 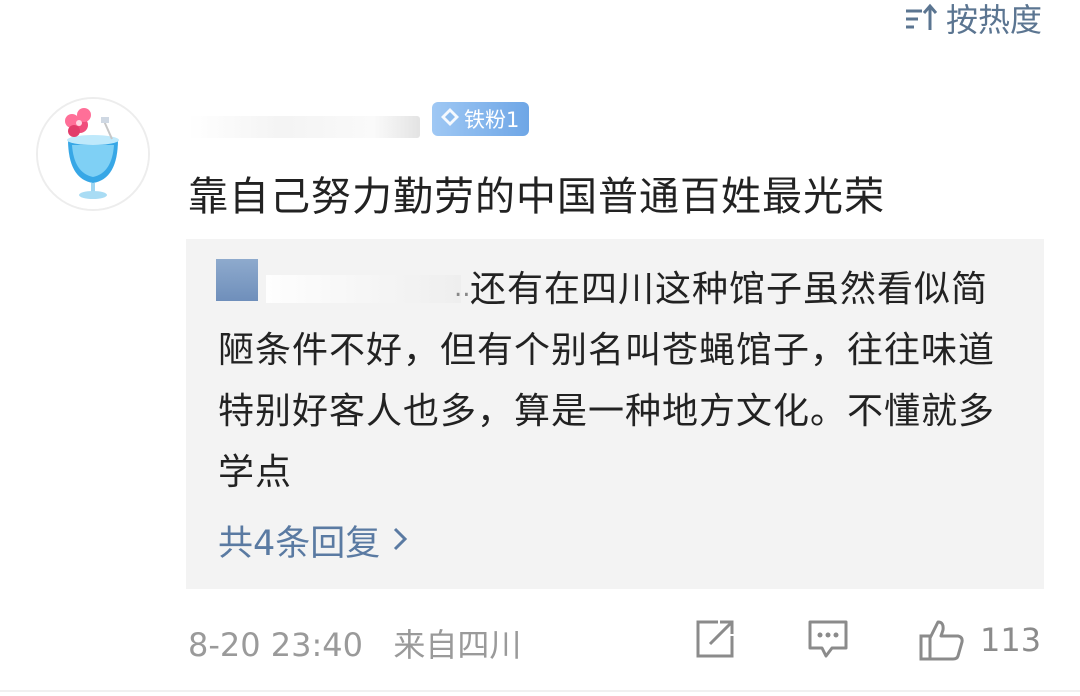 I want to click on reply-count-label: 共4条回复, so click(x=299, y=544).